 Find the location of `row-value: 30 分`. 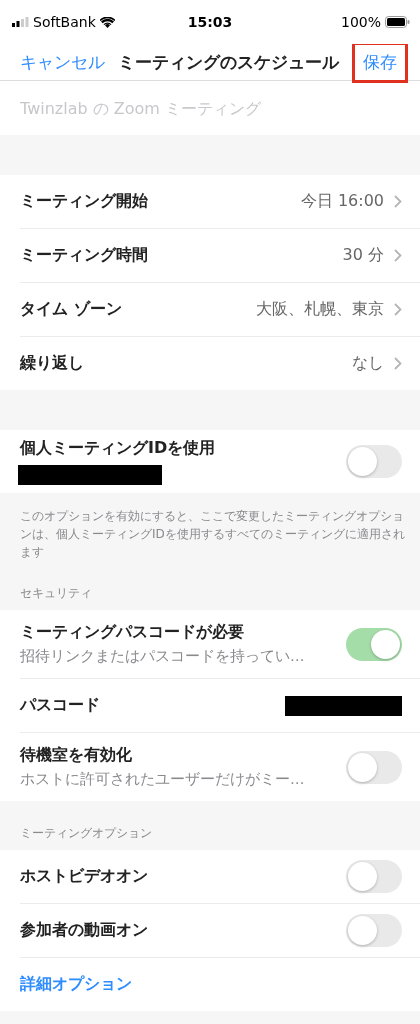

row-value: 30 分 is located at coordinates (363, 255).